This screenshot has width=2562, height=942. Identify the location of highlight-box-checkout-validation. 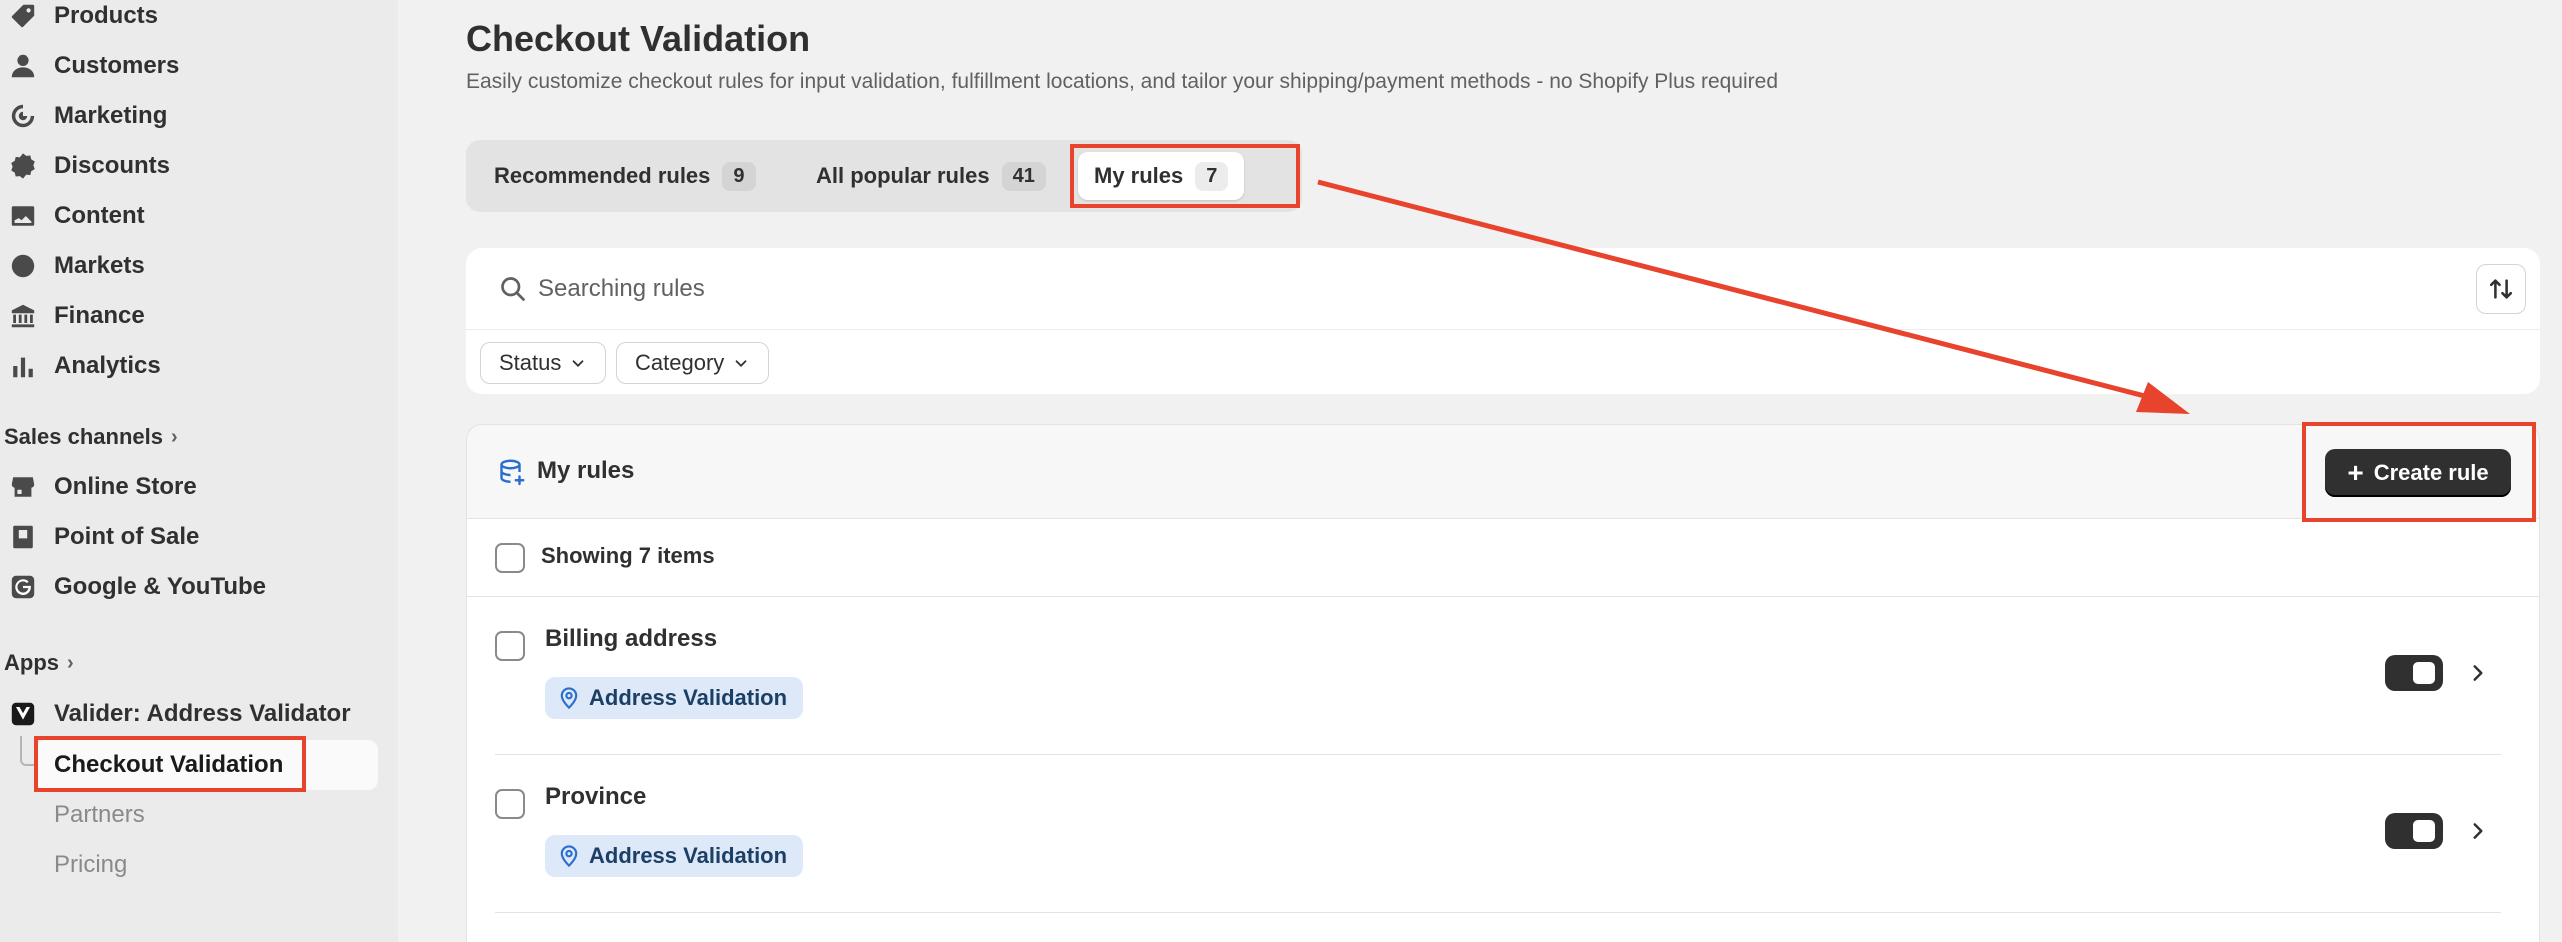
(170, 764).